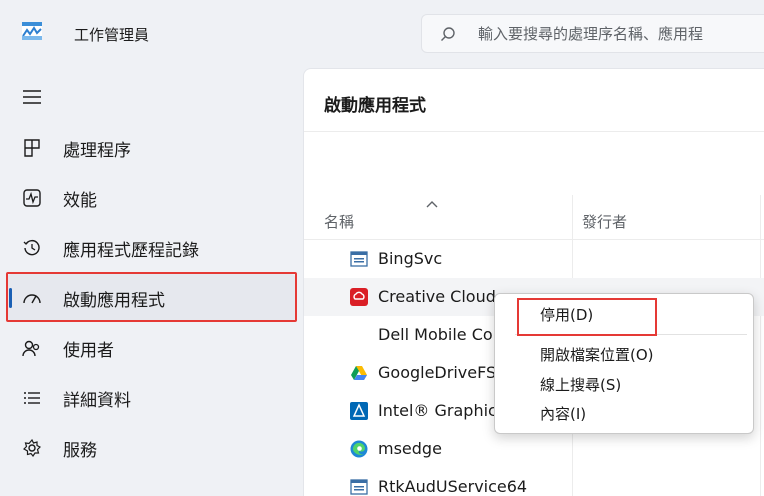  What do you see at coordinates (88, 350) in the screenshot?
I see `sidebar-item-label: 使用者` at bounding box center [88, 350].